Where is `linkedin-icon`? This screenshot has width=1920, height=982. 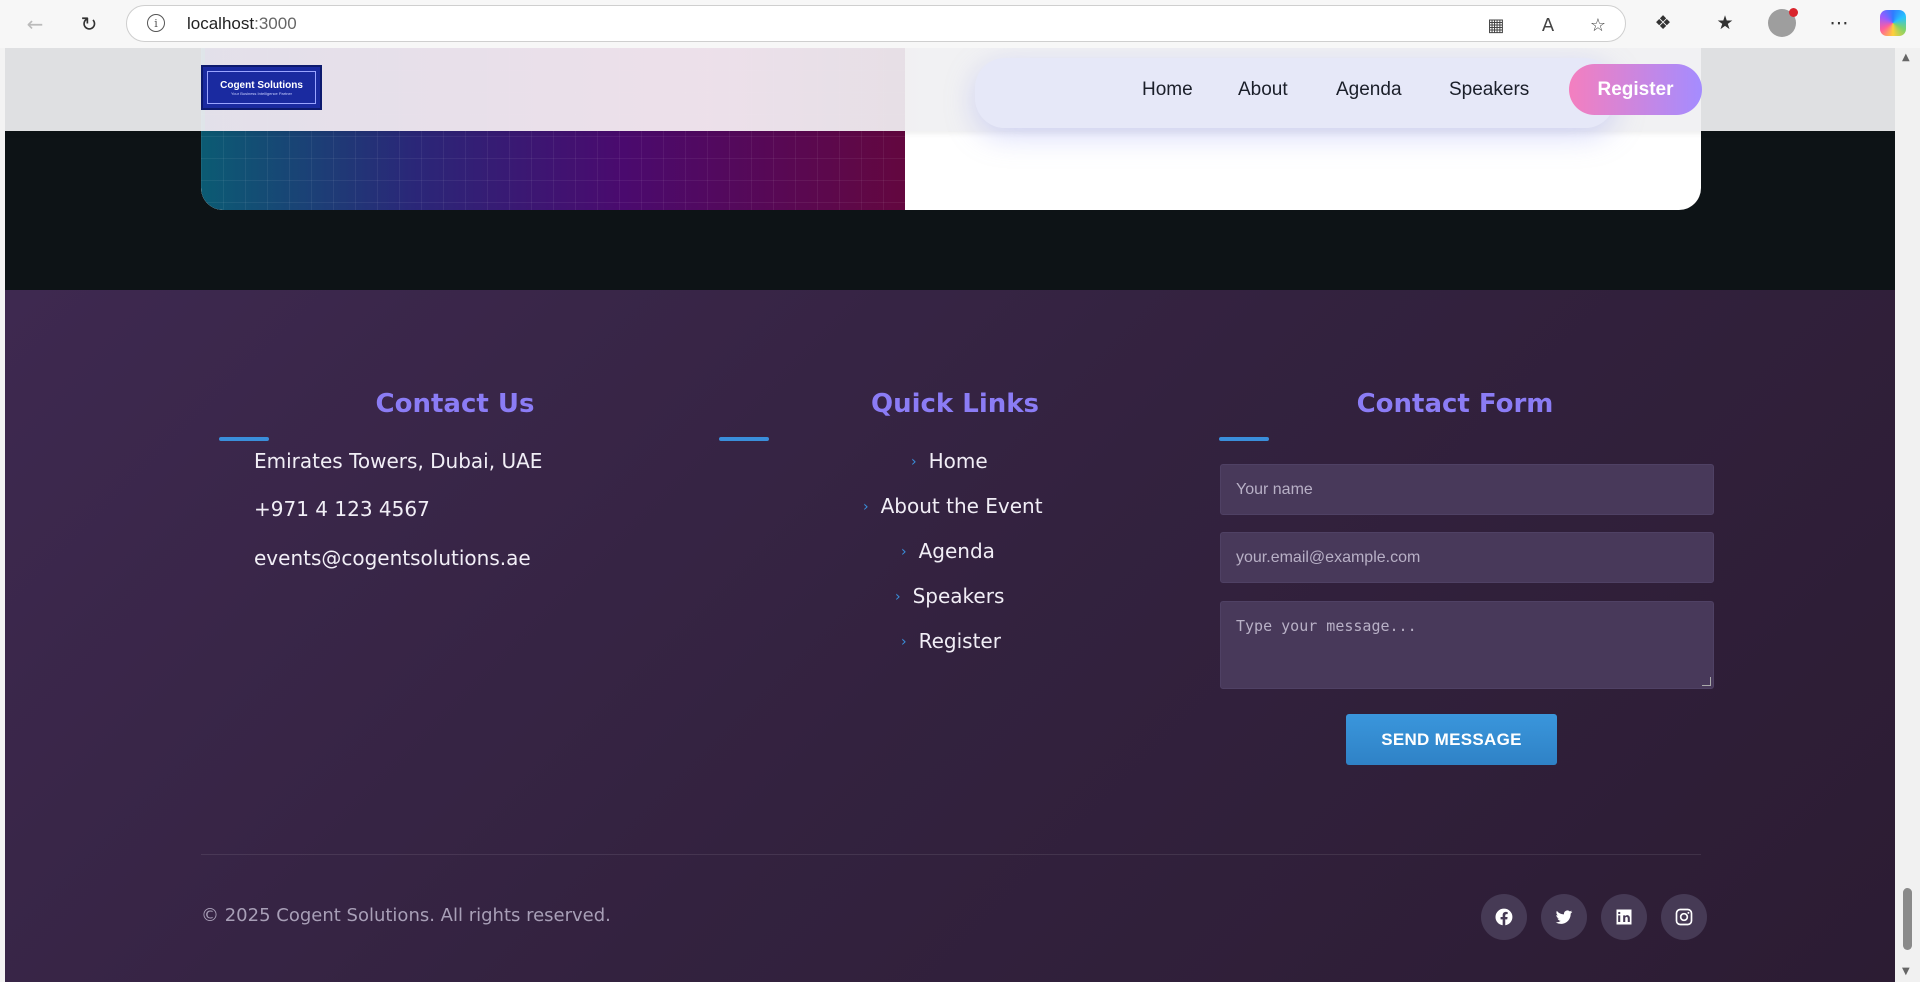
linkedin-icon is located at coordinates (1624, 917).